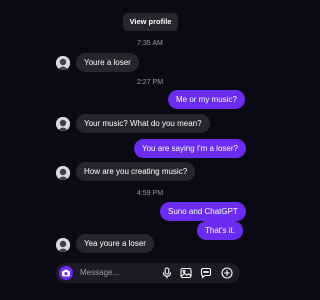 The width and height of the screenshot is (320, 300). What do you see at coordinates (150, 43) in the screenshot?
I see `timestamp-1: 7:35 AM` at bounding box center [150, 43].